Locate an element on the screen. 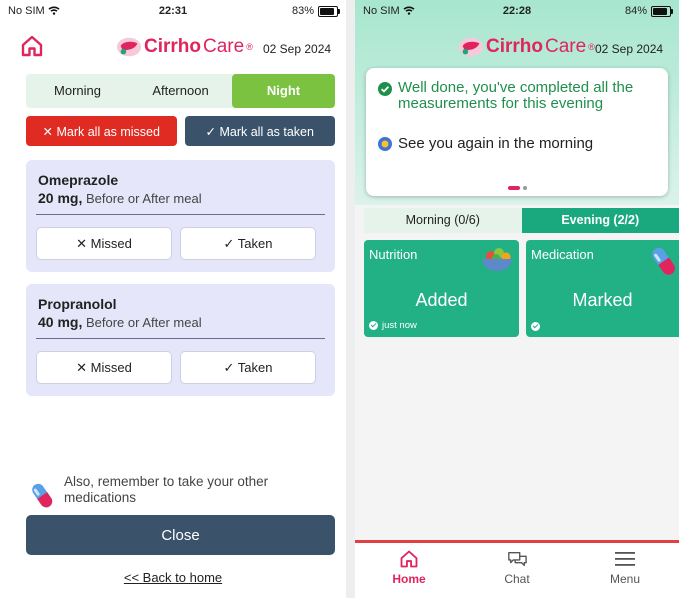 This screenshot has height=598, width=679. tab-morning: Morning (0/6) is located at coordinates (443, 220).